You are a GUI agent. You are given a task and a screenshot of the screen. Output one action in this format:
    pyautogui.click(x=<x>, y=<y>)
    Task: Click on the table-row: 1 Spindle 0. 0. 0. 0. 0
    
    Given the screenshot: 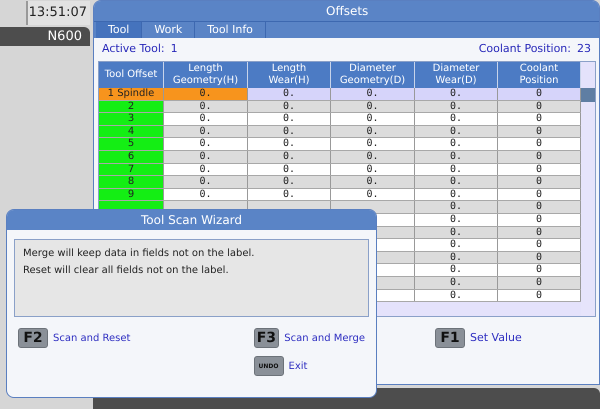 What is the action you would take?
    pyautogui.click(x=340, y=94)
    